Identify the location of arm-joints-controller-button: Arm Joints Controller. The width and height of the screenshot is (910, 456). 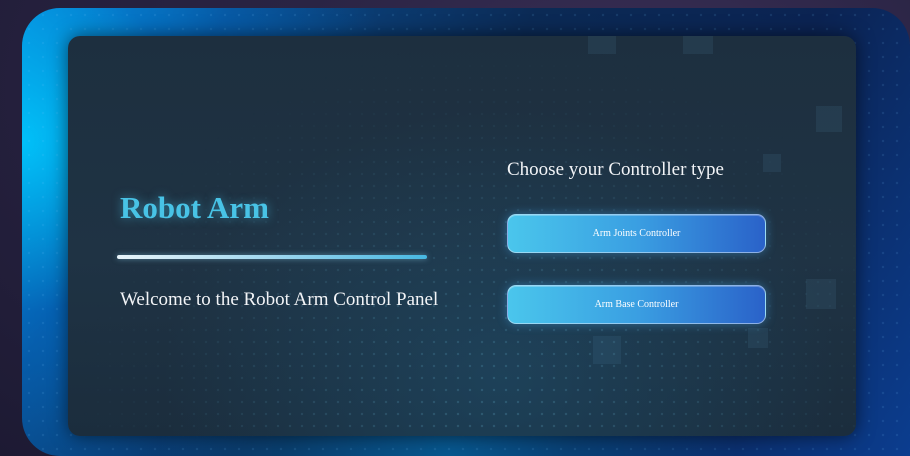
(636, 233).